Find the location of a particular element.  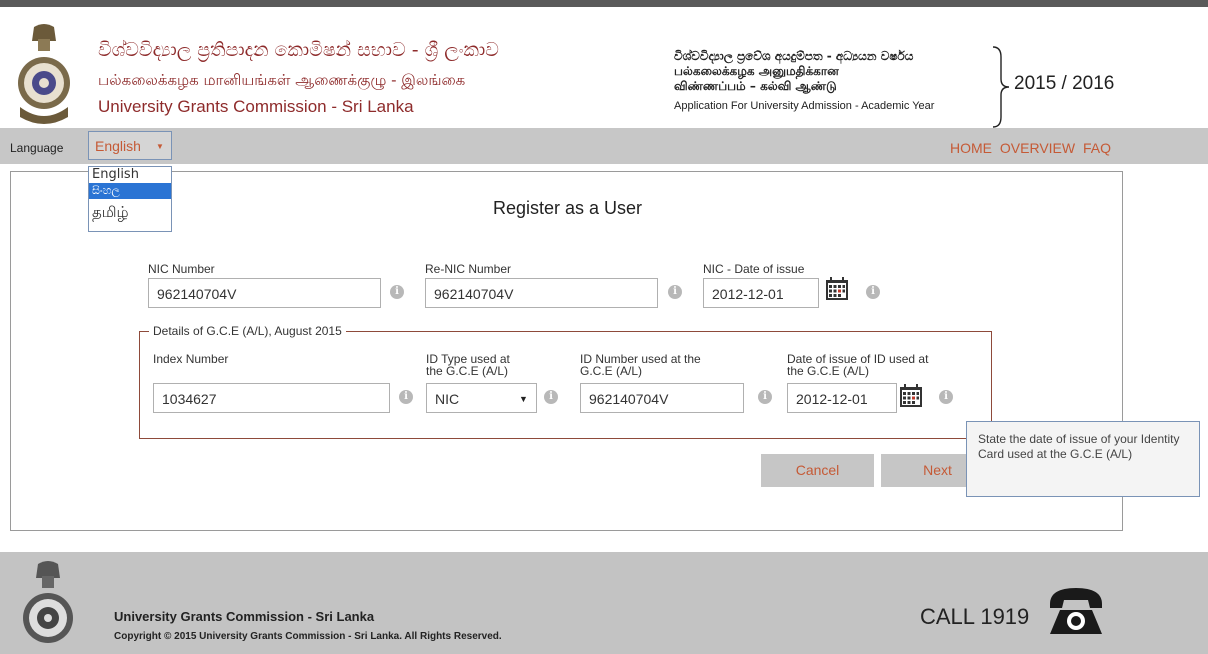

page-title: Register as a User is located at coordinates (567, 208).